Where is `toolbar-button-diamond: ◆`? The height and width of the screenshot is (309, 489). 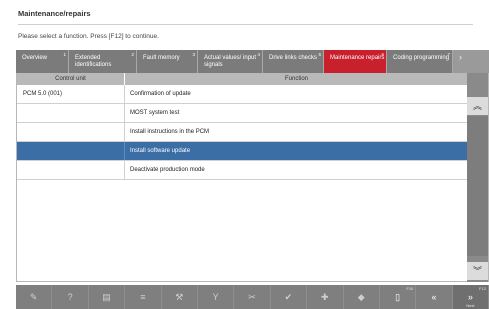
toolbar-button-diamond: ◆ is located at coordinates (362, 297).